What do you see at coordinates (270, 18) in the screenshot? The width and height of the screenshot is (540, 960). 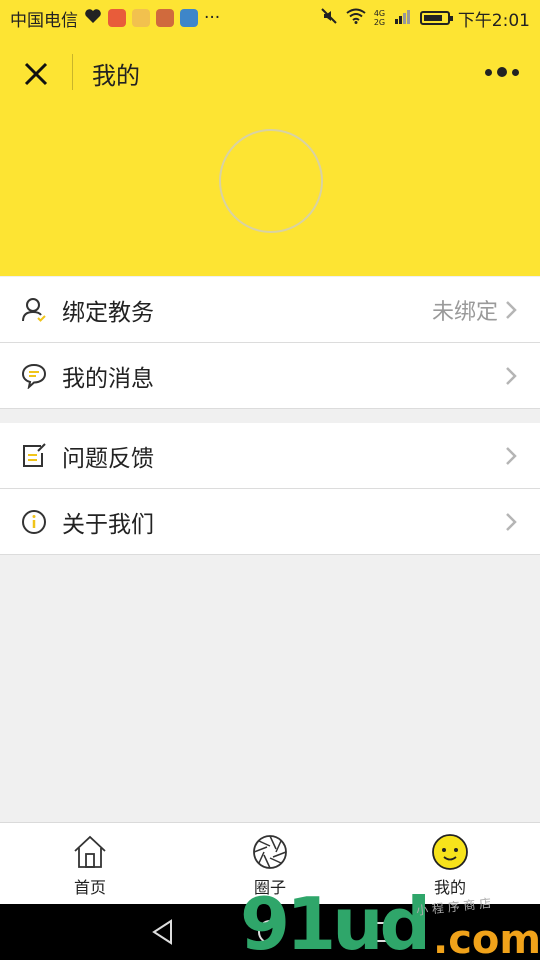 I see `status-bar: 中国电信 ··· 4G 2G 下午2:01` at bounding box center [270, 18].